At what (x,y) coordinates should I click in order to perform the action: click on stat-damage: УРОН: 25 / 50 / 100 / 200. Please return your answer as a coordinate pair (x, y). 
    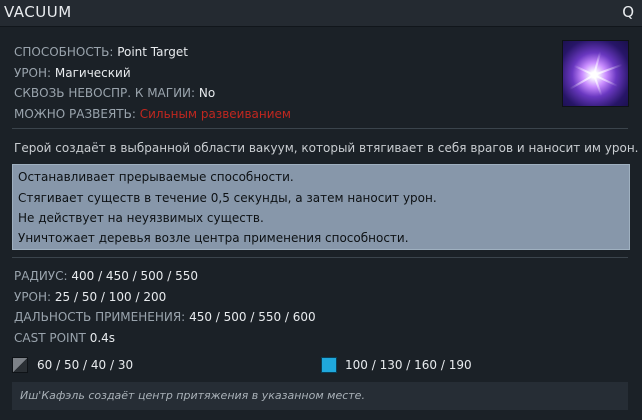
    Looking at the image, I should click on (165, 297).